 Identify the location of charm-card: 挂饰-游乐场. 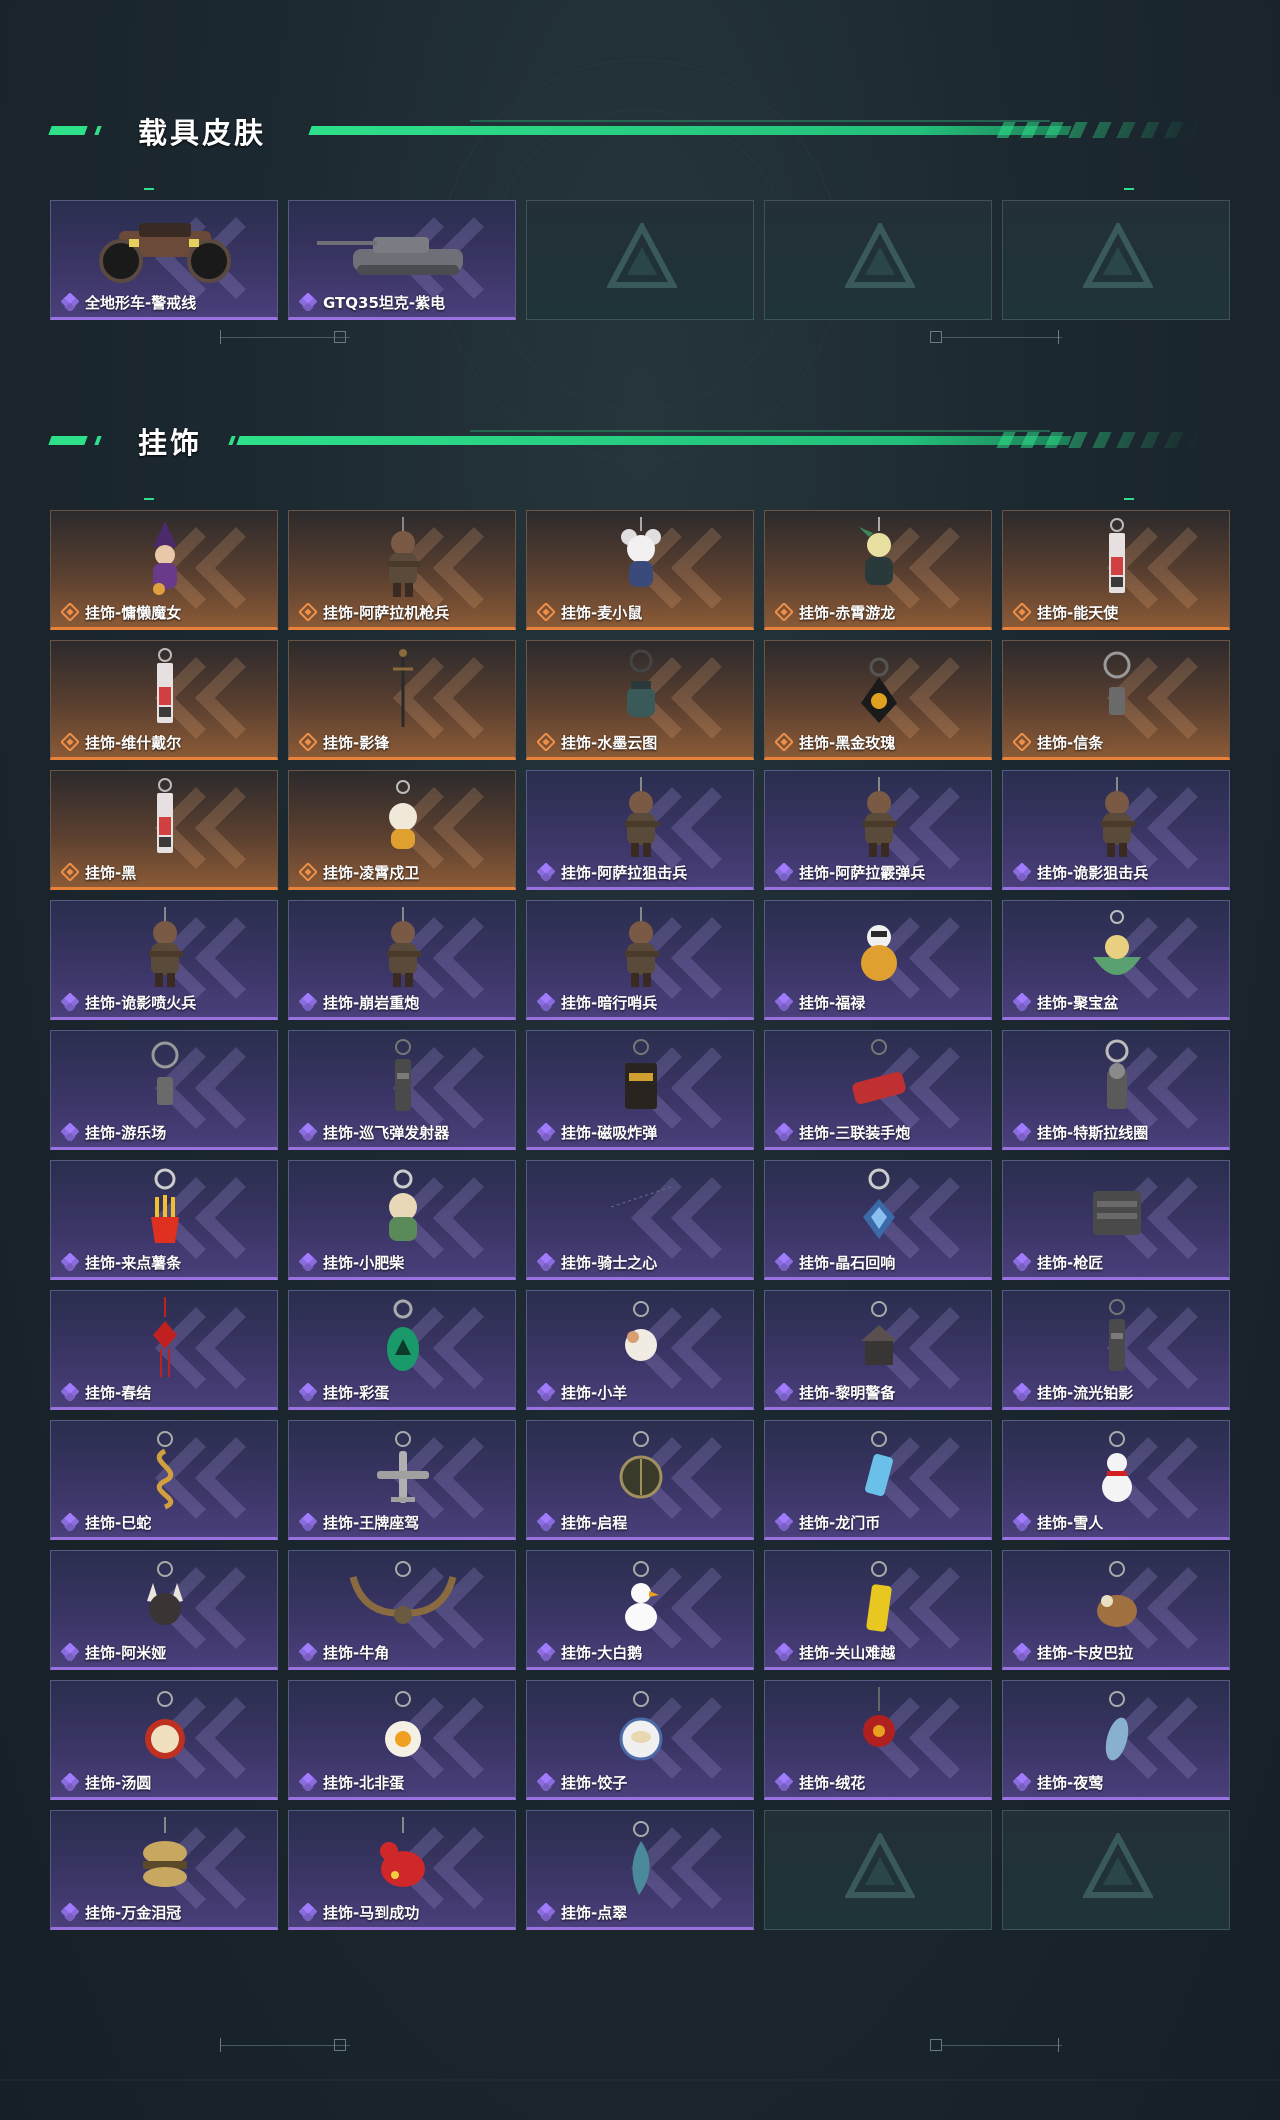
(164, 1090).